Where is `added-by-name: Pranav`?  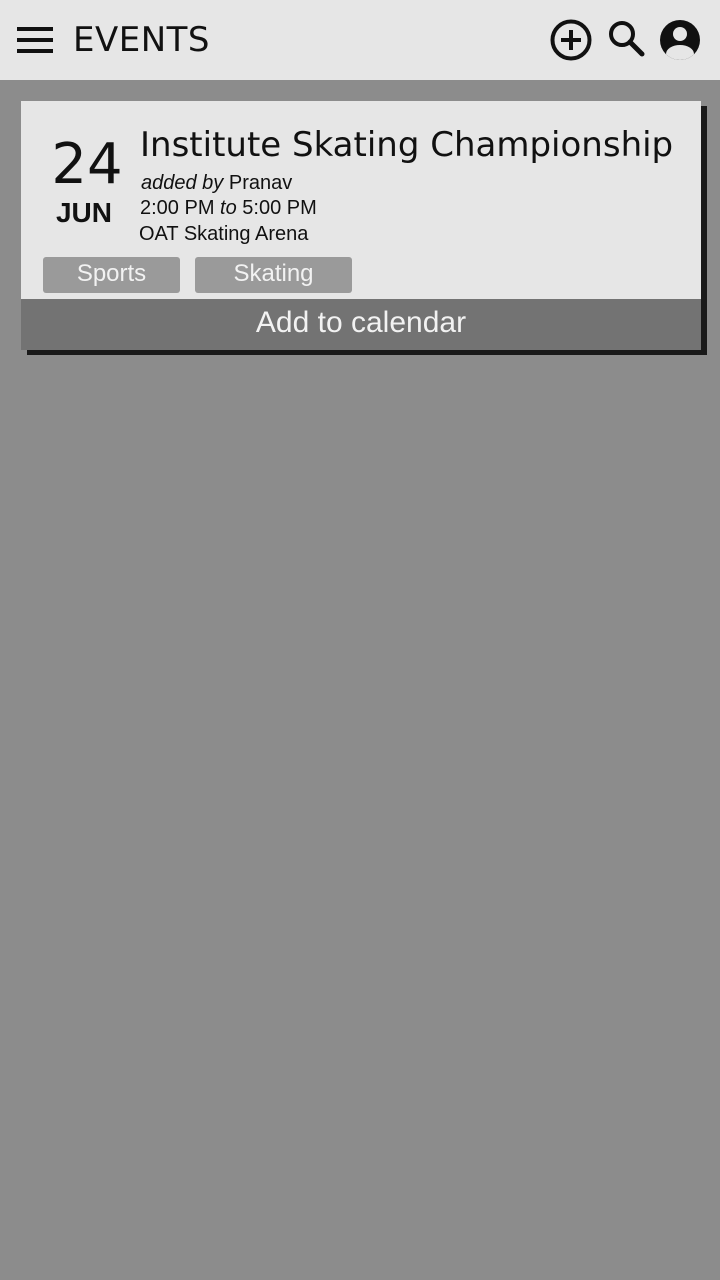 added-by-name: Pranav is located at coordinates (260, 183).